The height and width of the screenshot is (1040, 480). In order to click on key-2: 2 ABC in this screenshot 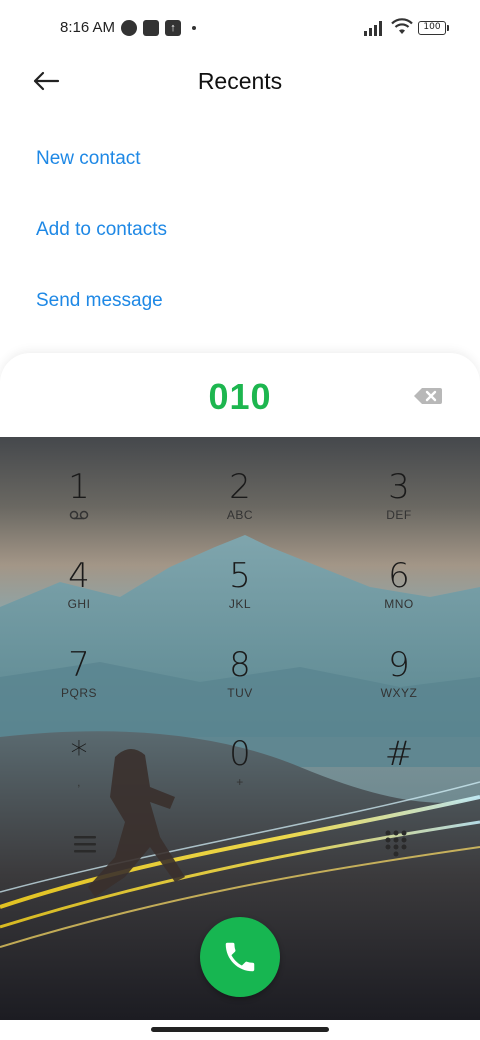, I will do `click(240, 505)`.